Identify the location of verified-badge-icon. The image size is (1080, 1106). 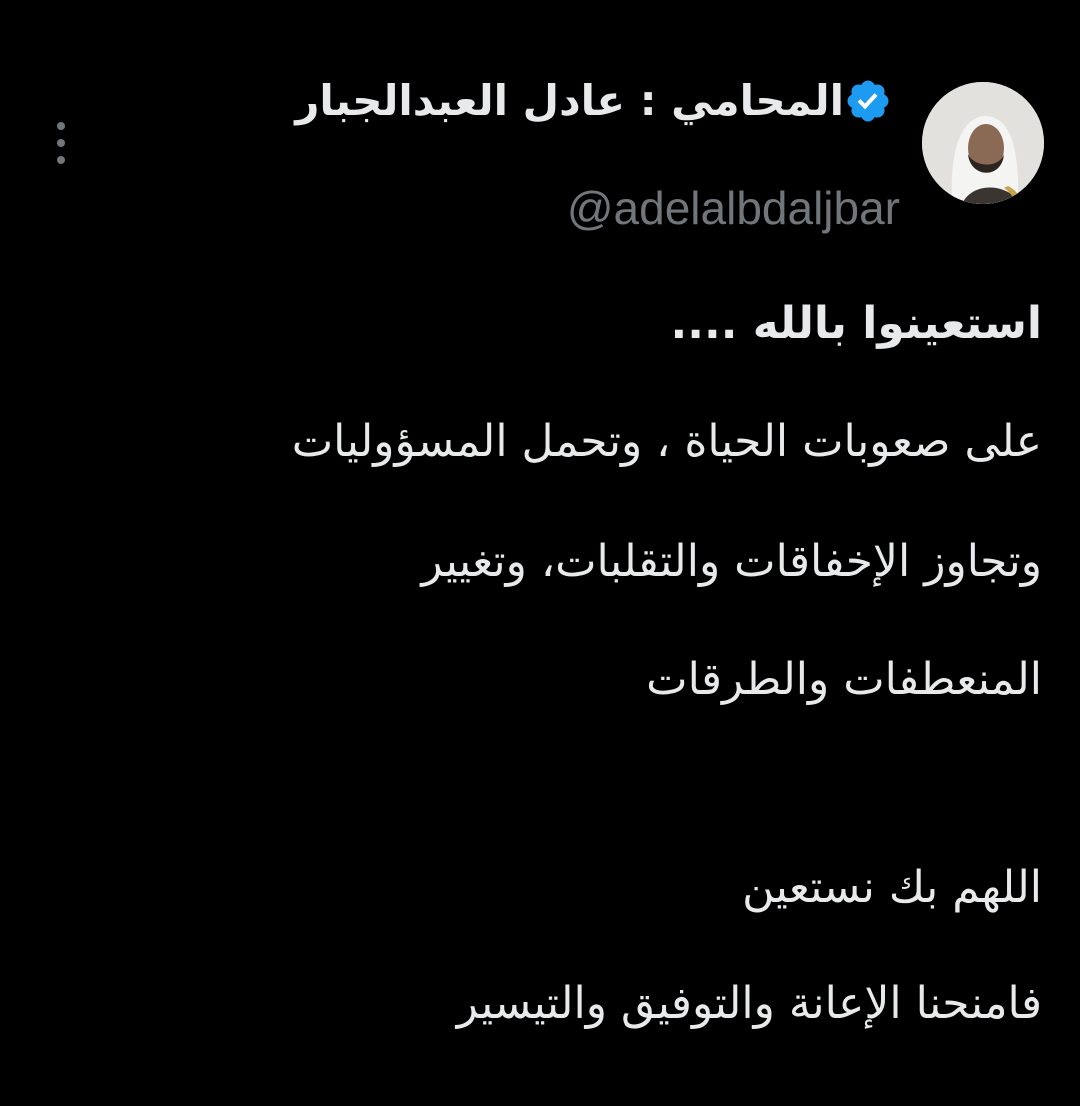
(868, 101).